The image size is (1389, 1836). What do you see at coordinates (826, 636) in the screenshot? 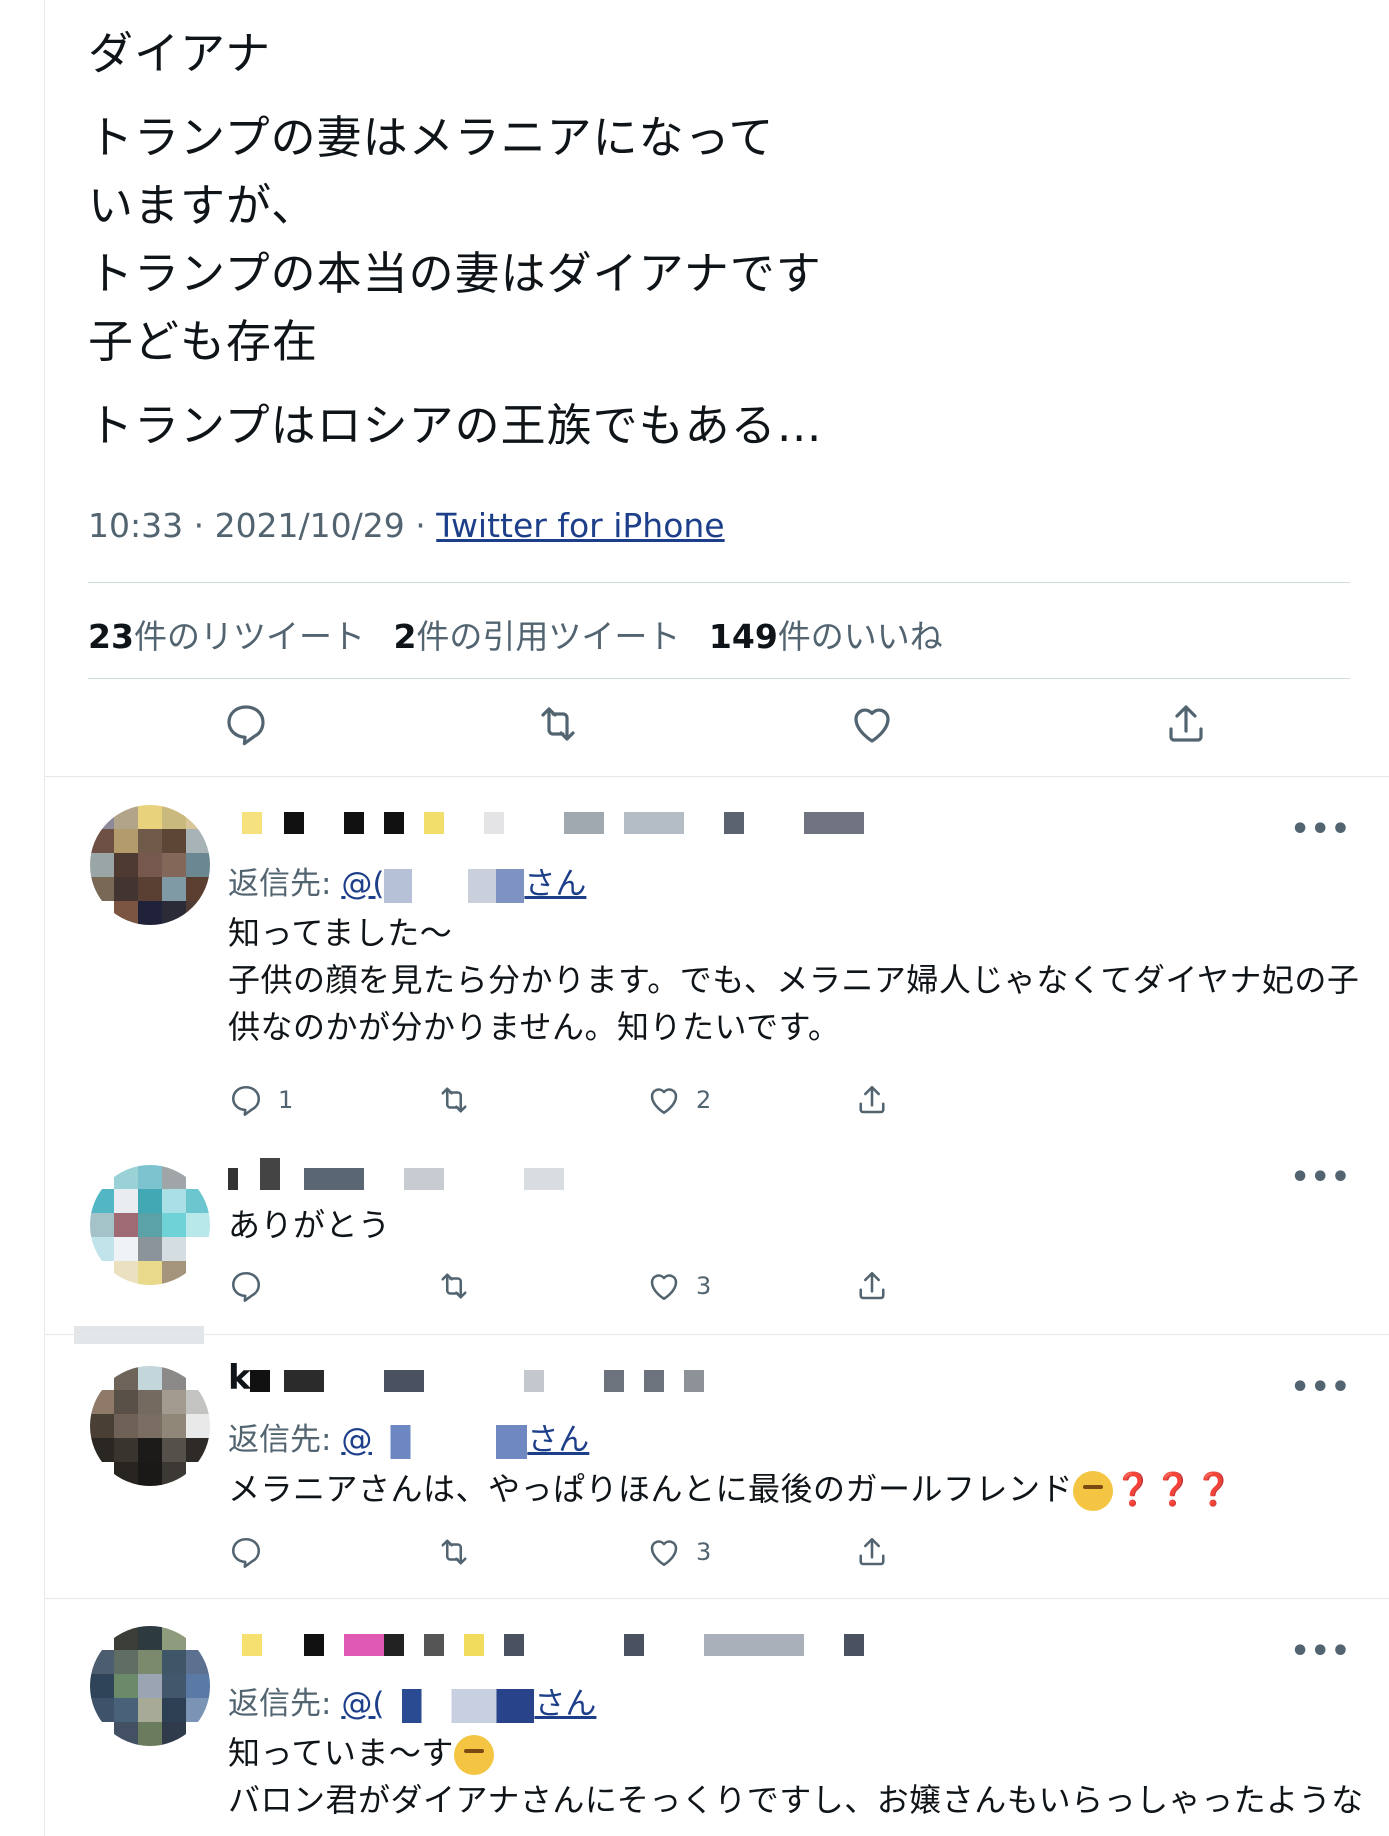
I see `likes-count: 149件のいいね` at bounding box center [826, 636].